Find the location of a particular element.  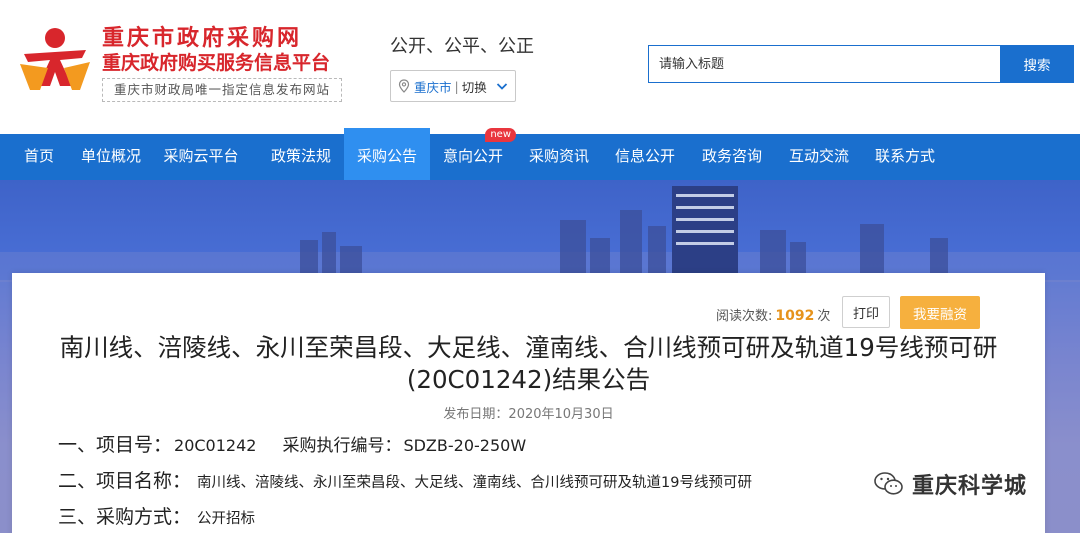

new-badge: new is located at coordinates (500, 135).